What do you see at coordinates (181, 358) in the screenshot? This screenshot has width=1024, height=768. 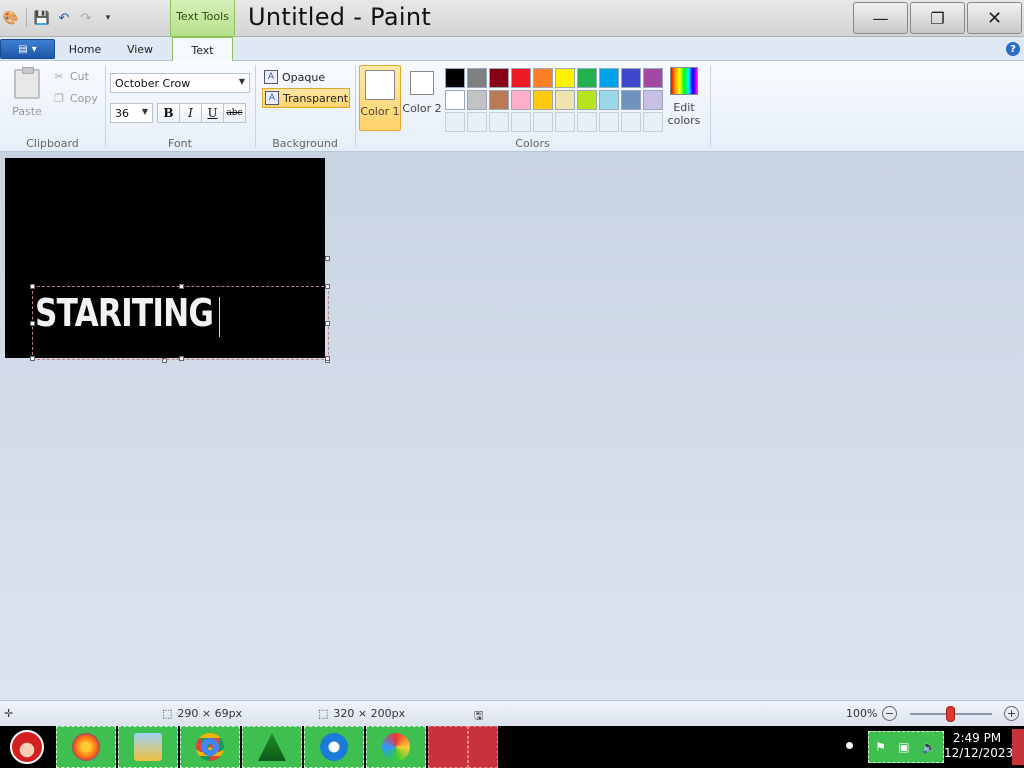 I see `textbox-handle-bottom` at bounding box center [181, 358].